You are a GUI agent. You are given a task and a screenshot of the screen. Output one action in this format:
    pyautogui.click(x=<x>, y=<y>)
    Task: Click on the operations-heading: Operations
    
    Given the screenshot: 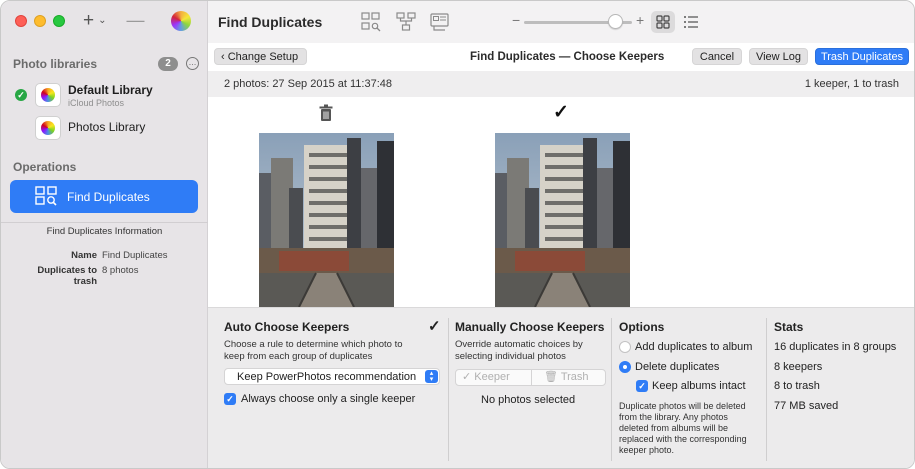 What is the action you would take?
    pyautogui.click(x=45, y=167)
    